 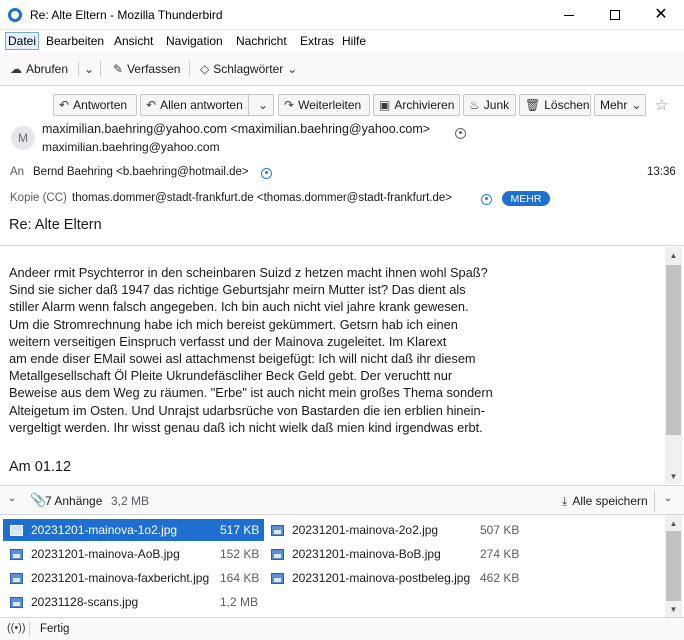 I want to click on minimize-button, so click(x=569, y=15).